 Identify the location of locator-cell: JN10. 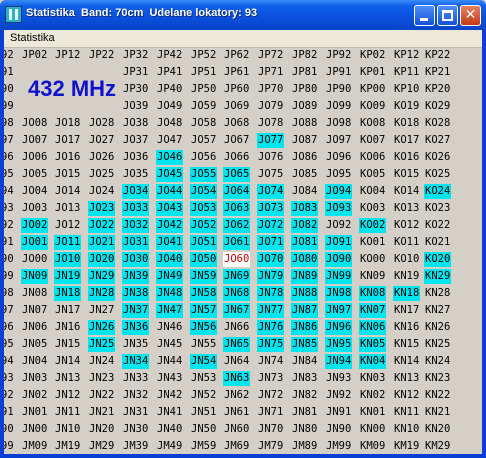
(67, 429).